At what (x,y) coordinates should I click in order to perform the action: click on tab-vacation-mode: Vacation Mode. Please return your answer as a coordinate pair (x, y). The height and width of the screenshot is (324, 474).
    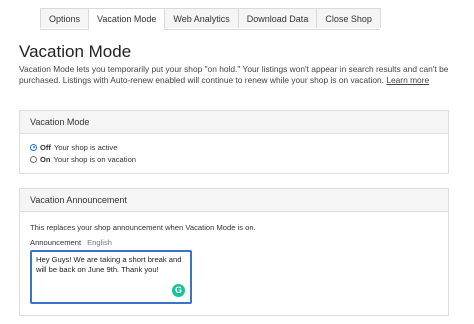
    Looking at the image, I should click on (127, 19).